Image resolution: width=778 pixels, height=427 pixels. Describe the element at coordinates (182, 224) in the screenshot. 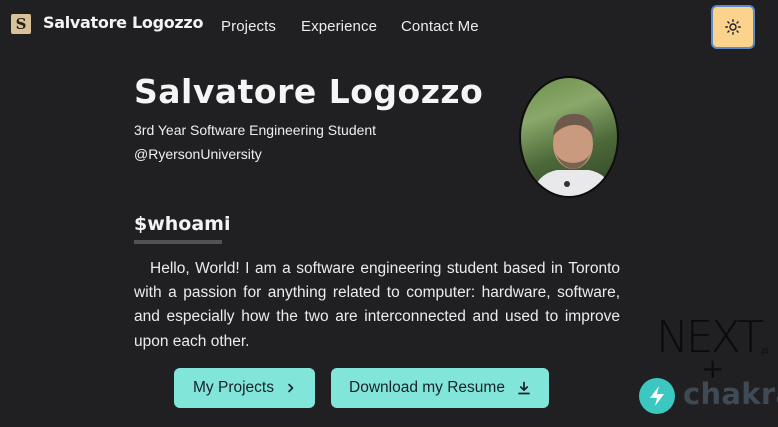

I see `section-title-whoami: $whoami` at that location.